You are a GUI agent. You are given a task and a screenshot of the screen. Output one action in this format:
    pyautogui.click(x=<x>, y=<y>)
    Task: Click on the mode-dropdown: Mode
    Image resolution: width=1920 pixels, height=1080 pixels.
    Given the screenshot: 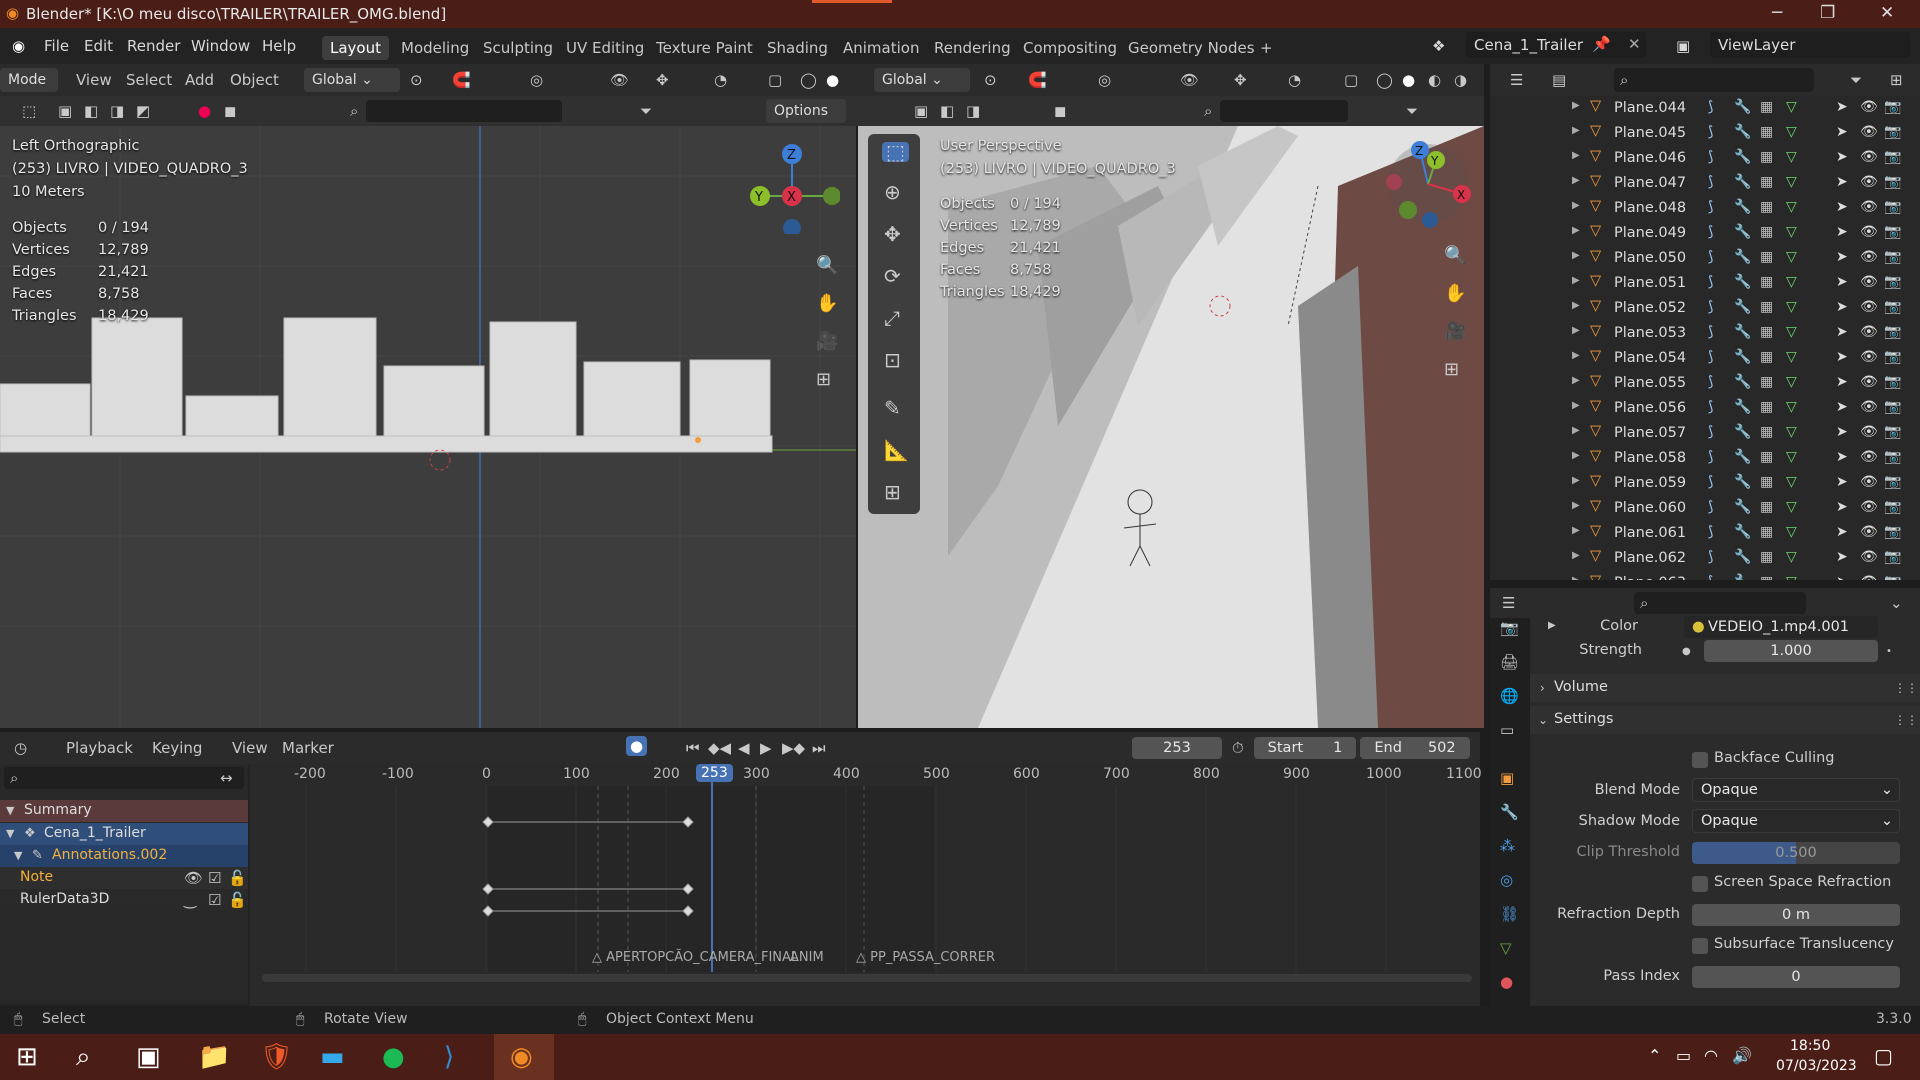 What is the action you would take?
    pyautogui.click(x=29, y=80)
    